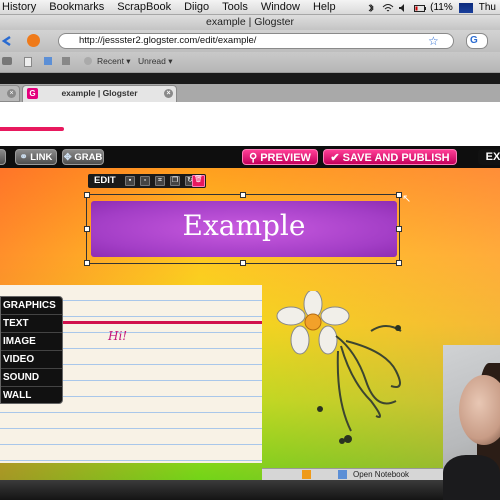  I want to click on edit-button: EDIT, so click(105, 181).